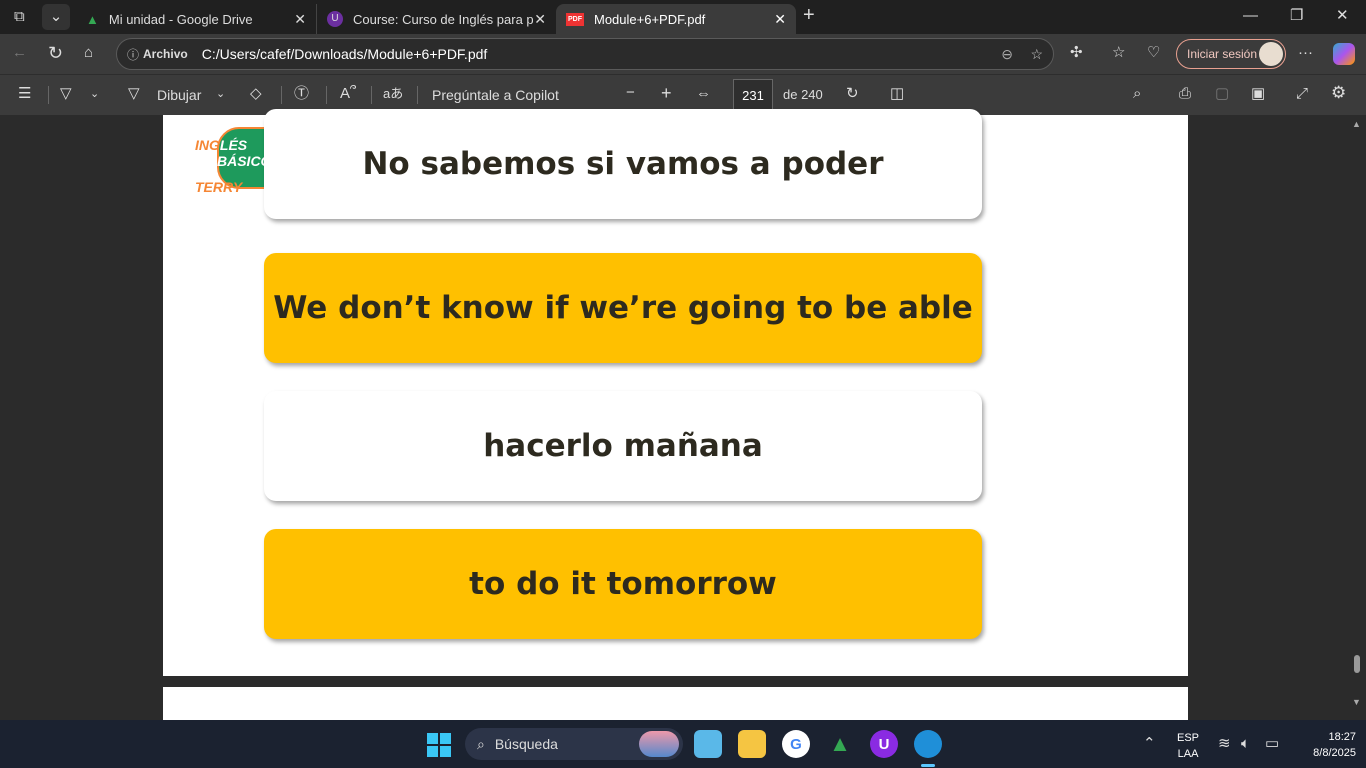 This screenshot has width=1366, height=768. What do you see at coordinates (526, 744) in the screenshot?
I see `search-placeholder: Búsqueda` at bounding box center [526, 744].